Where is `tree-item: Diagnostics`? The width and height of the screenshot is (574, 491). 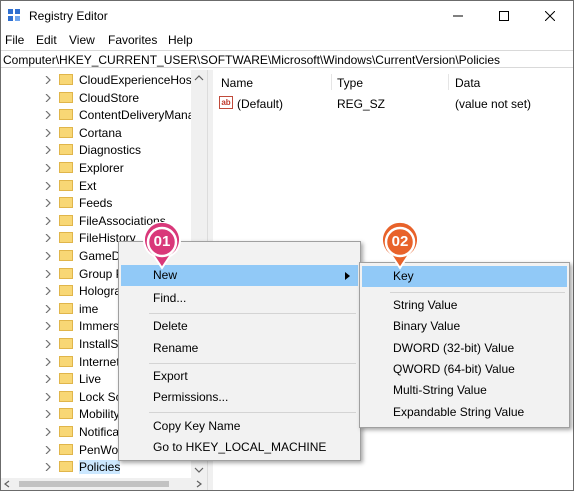
tree-item: Diagnostics is located at coordinates (96, 150).